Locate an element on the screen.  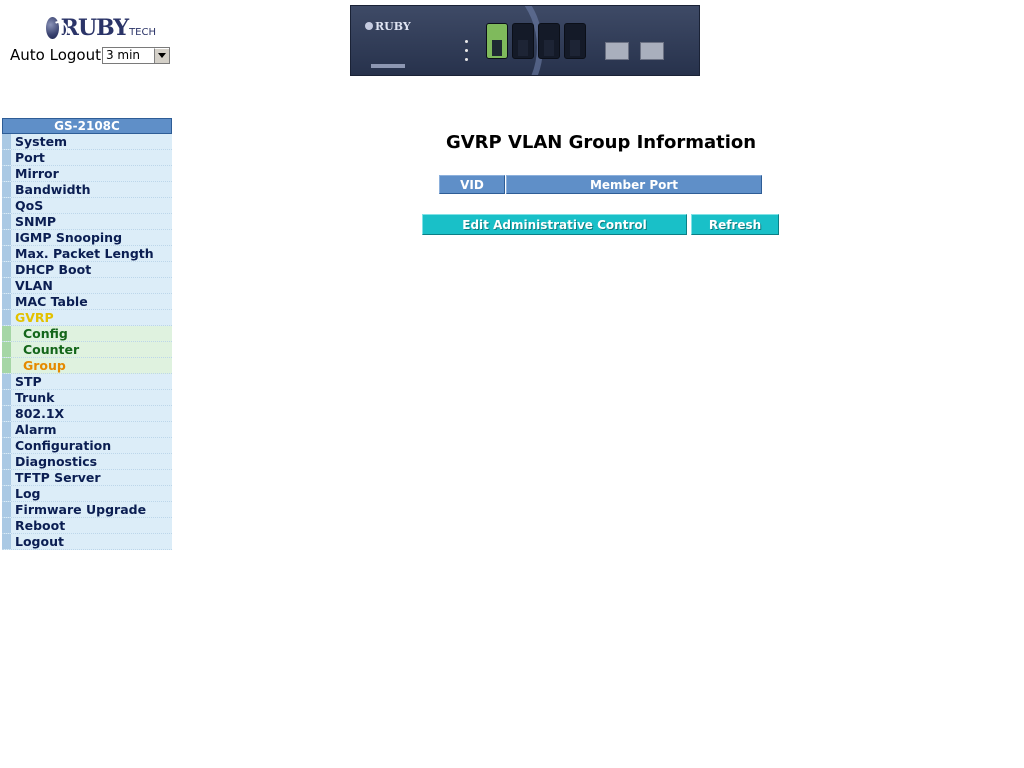
sidebar-item-reboot: Reboot is located at coordinates (87, 526).